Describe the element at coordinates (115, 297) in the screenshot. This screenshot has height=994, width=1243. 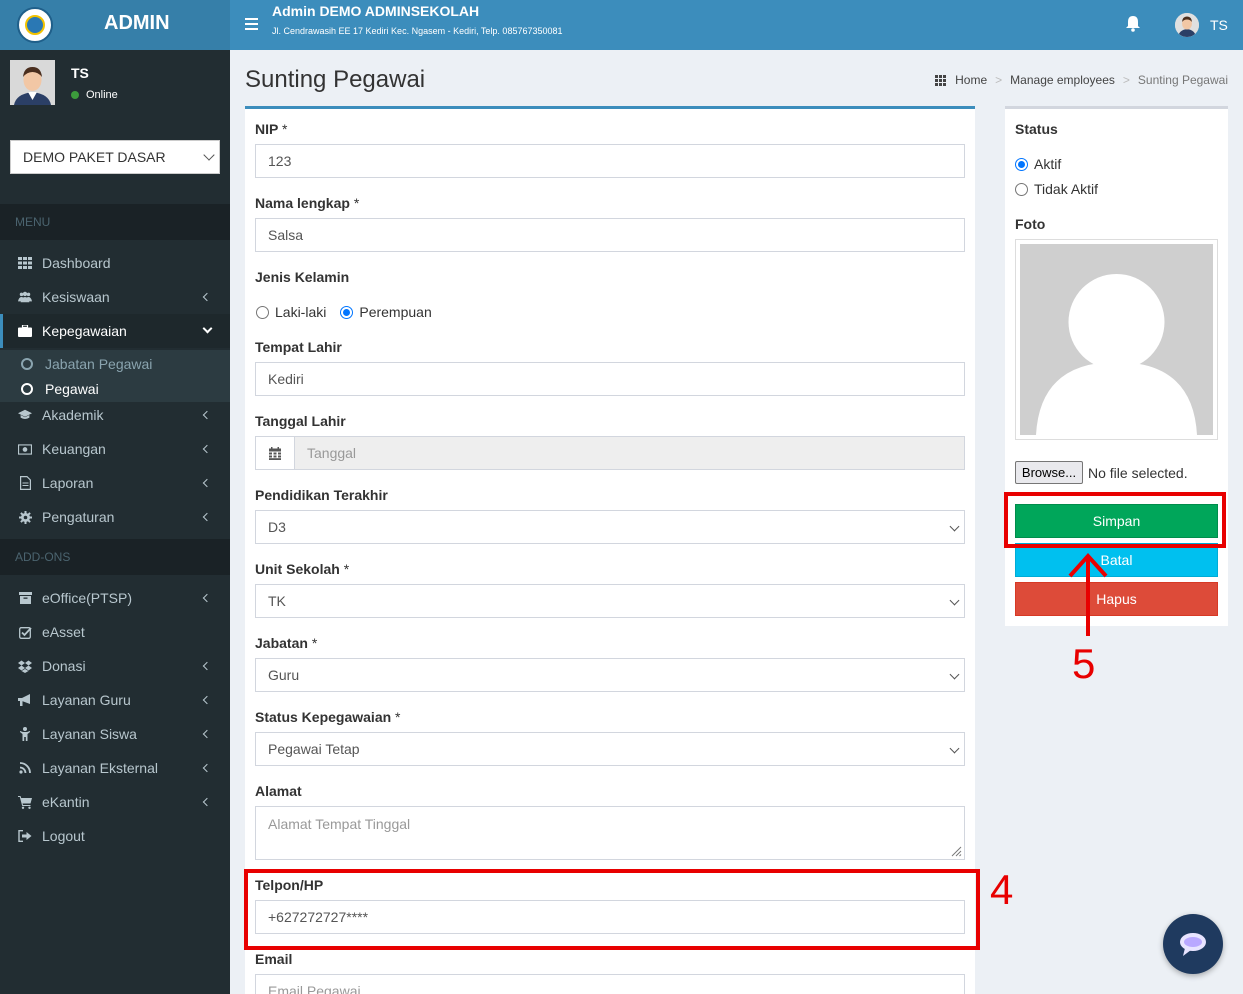
I see `sidebar-item-kesiswaan: Kesiswaan` at that location.